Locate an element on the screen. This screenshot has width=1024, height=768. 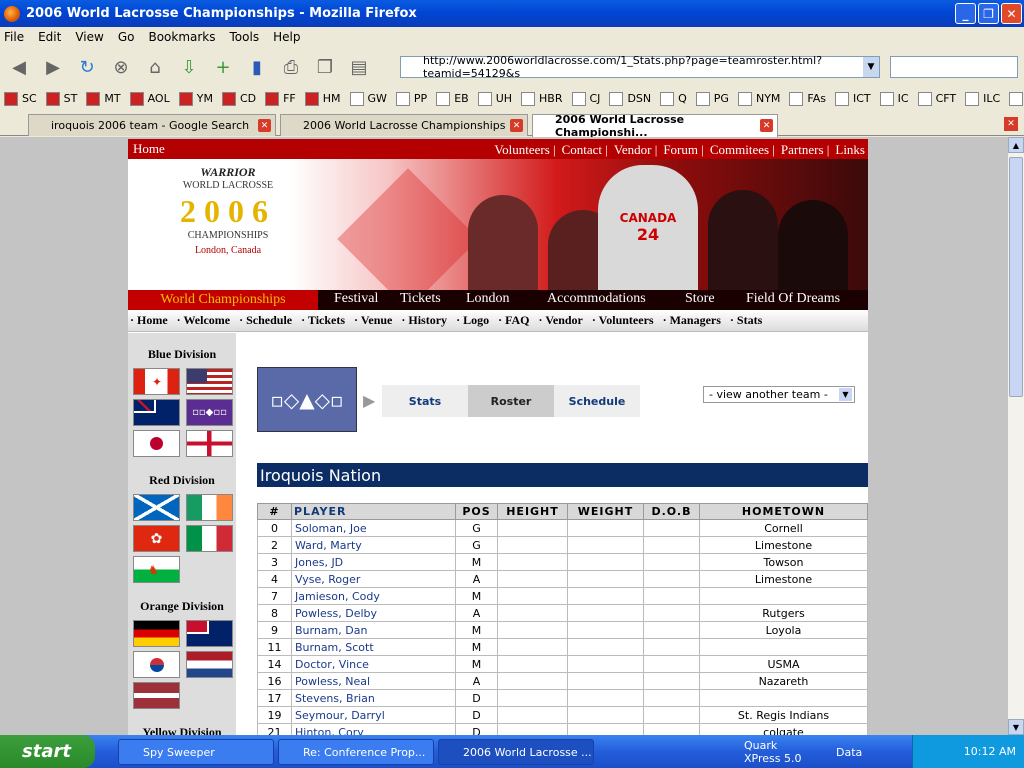
subnav-link: · Stats is located at coordinates (746, 320).